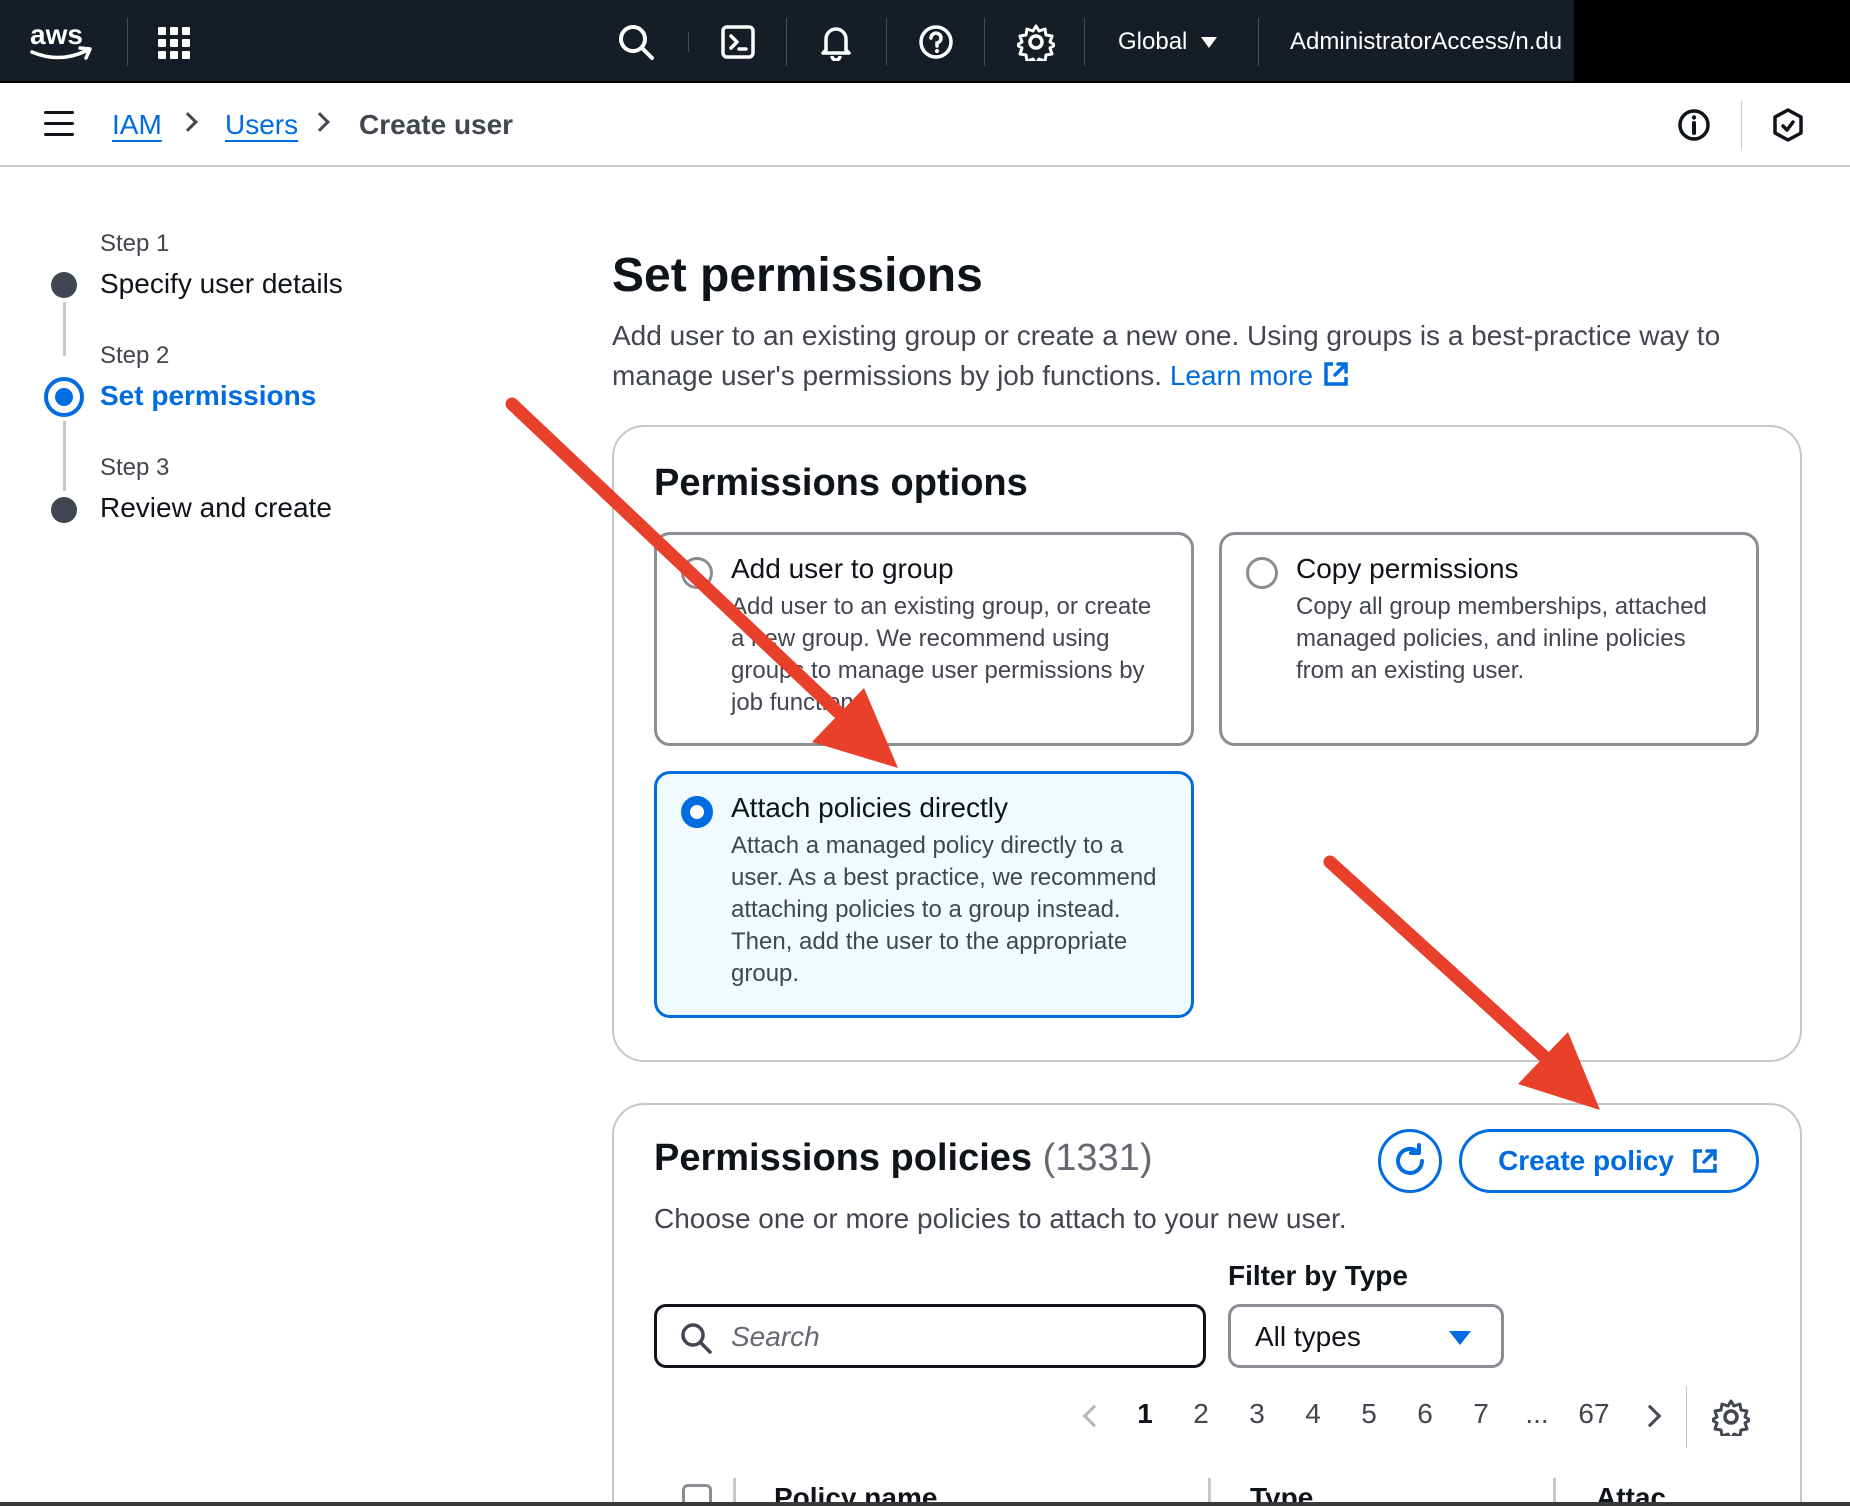 The image size is (1850, 1506). I want to click on search-input: Search, so click(930, 1336).